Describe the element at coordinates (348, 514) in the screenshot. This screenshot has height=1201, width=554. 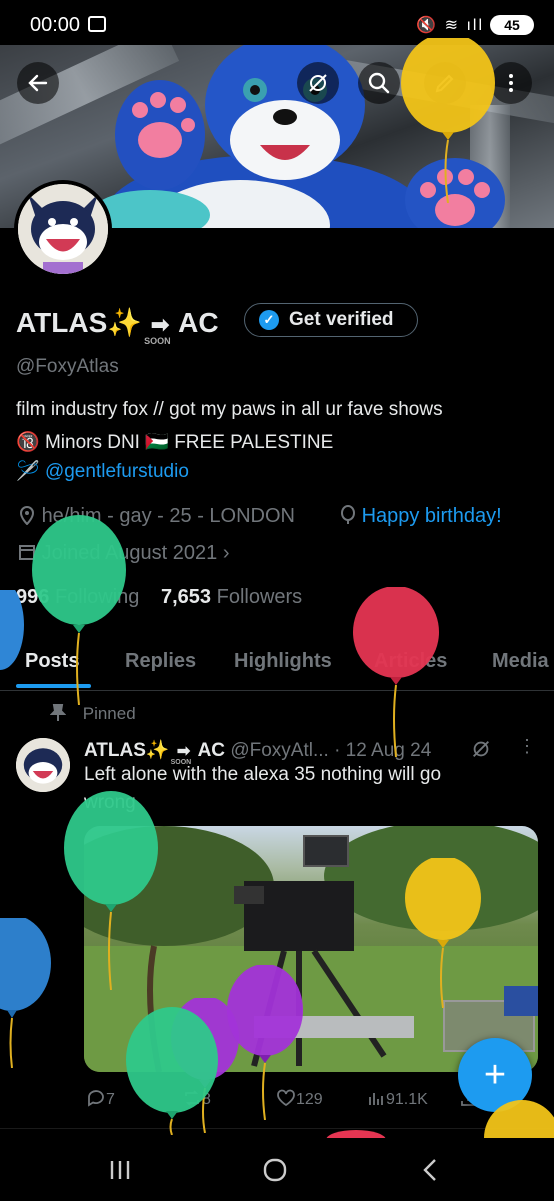
I see `balloon-icon` at that location.